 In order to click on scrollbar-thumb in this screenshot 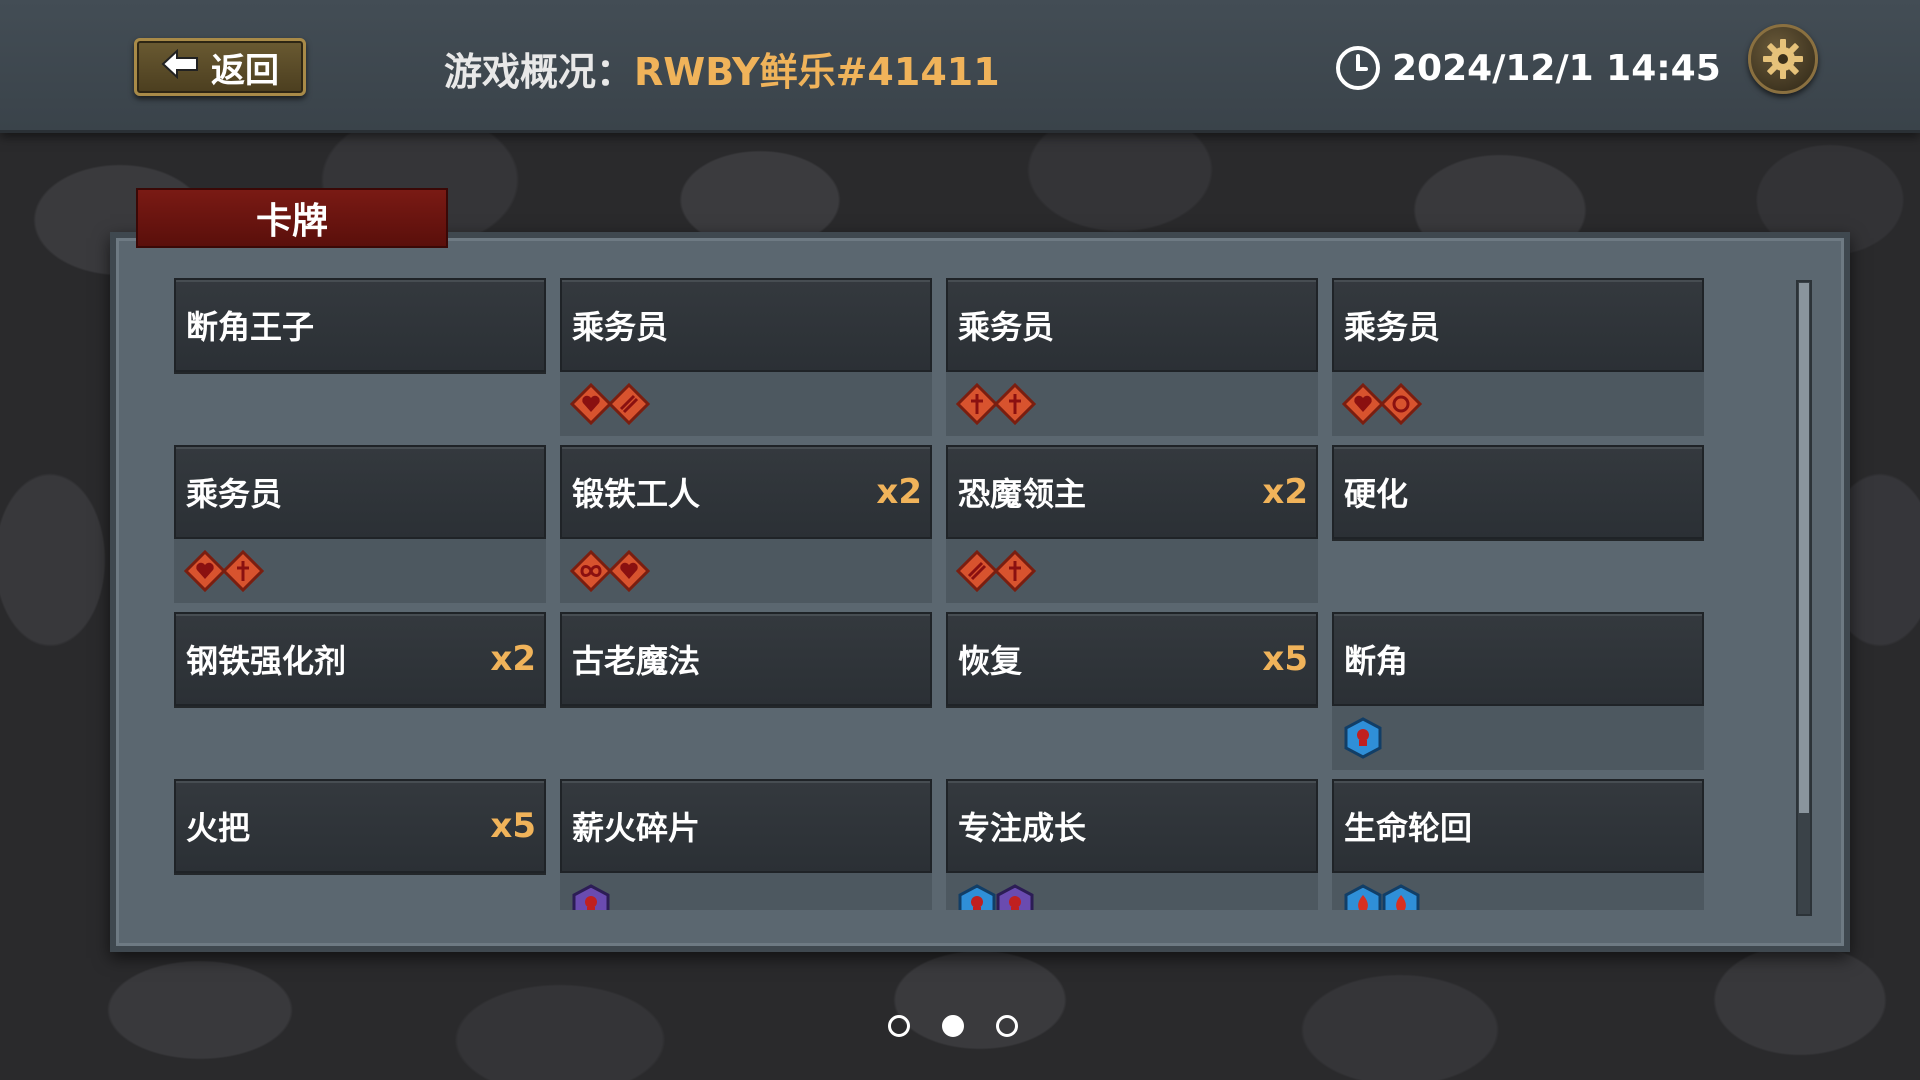, I will do `click(1804, 548)`.